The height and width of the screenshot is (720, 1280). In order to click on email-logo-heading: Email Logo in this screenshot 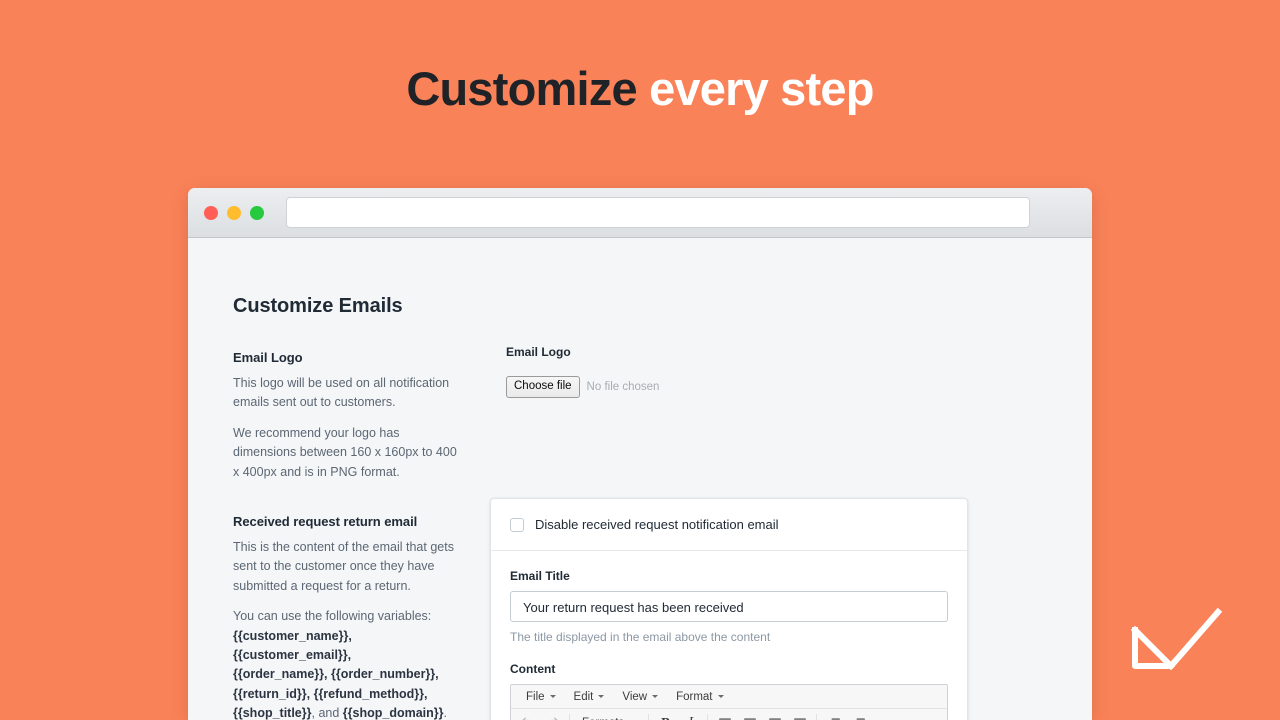, I will do `click(268, 357)`.